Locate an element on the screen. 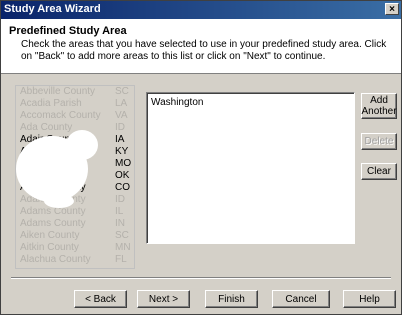 This screenshot has width=402, height=315. county-state: IL is located at coordinates (119, 211).